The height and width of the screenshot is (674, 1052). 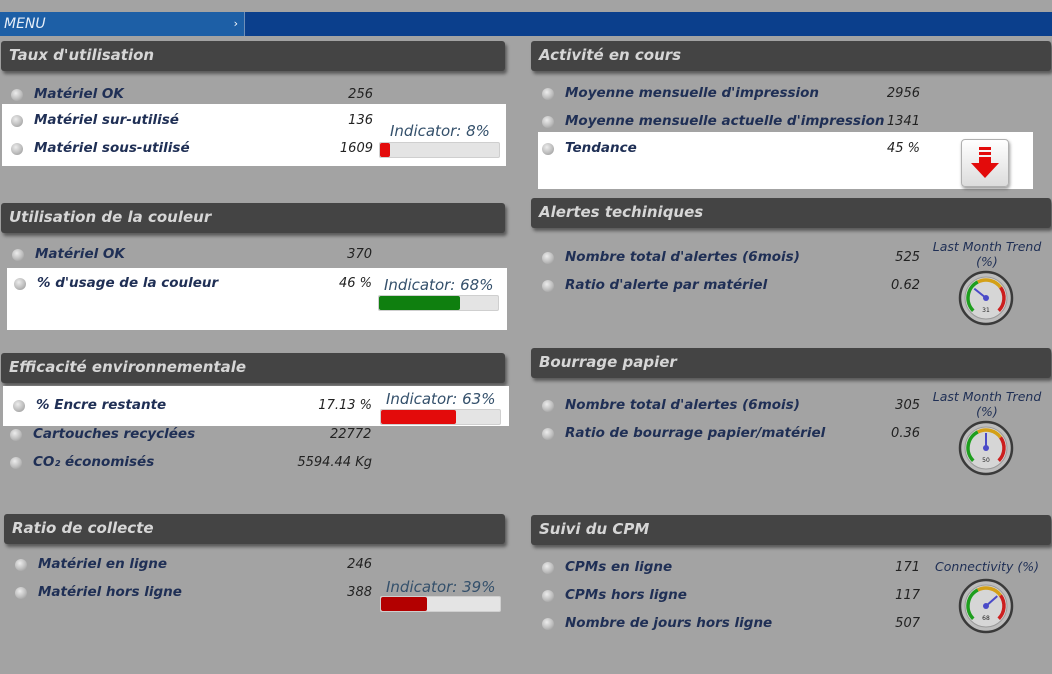 I want to click on row-value: 305, so click(x=907, y=405).